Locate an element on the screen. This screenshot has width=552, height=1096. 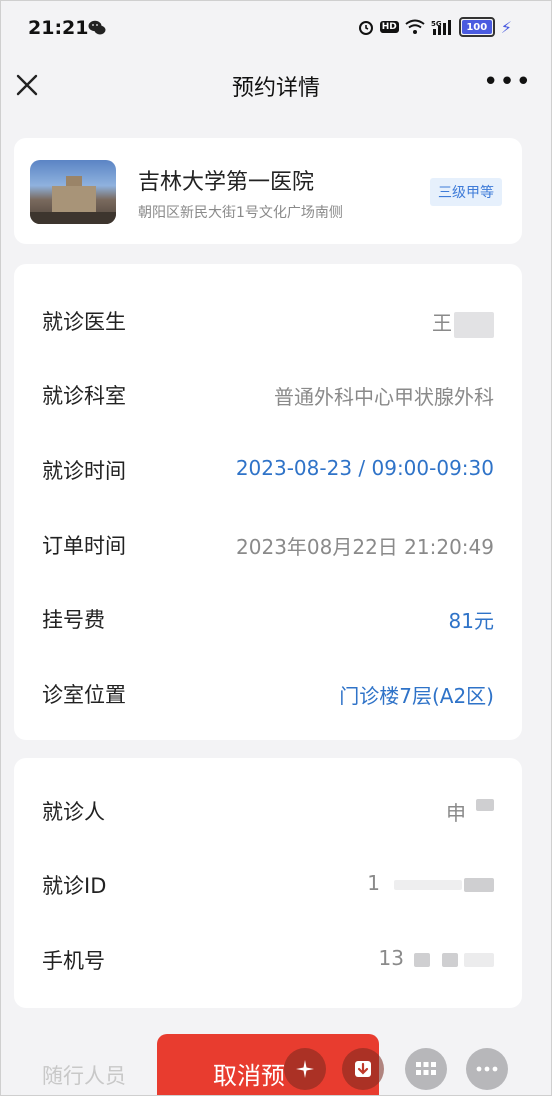
patient-id-label: 就诊ID is located at coordinates (74, 886).